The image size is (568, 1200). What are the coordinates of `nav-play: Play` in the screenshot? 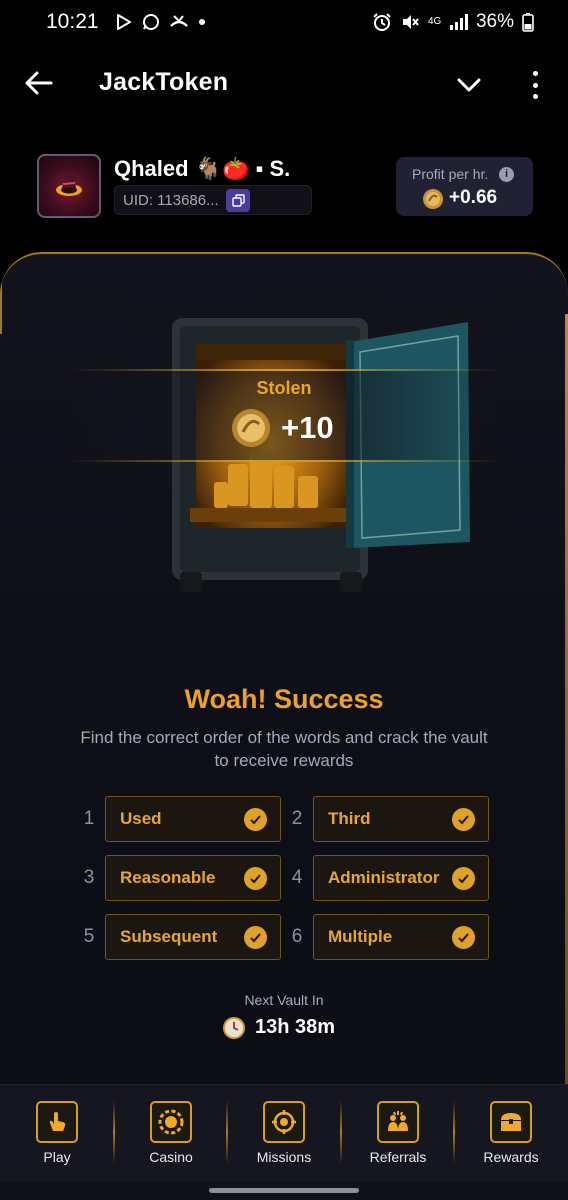 It's located at (57, 1139).